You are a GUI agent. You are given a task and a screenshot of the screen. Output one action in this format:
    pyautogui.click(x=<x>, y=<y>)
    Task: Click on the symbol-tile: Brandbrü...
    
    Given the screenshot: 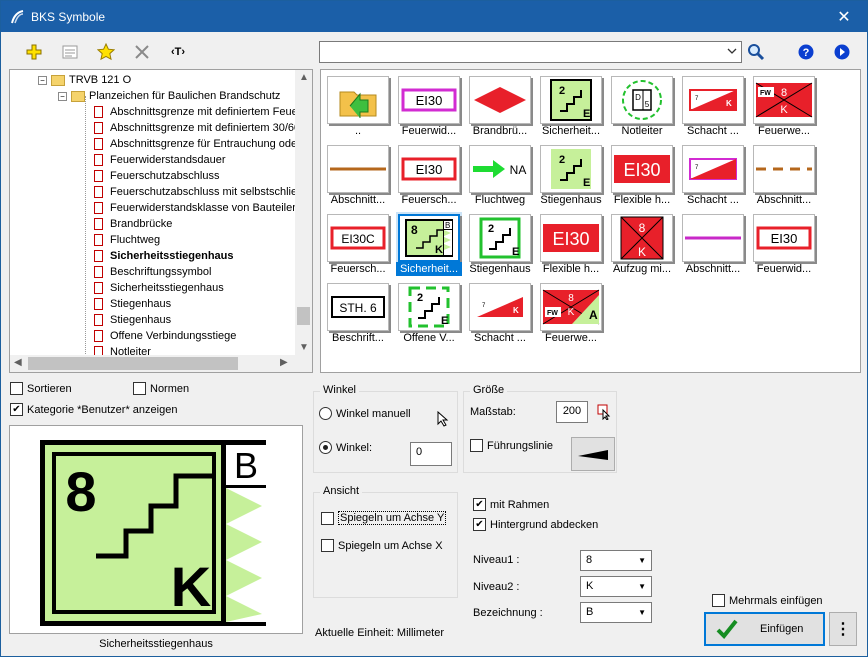 What is the action you would take?
    pyautogui.click(x=500, y=106)
    